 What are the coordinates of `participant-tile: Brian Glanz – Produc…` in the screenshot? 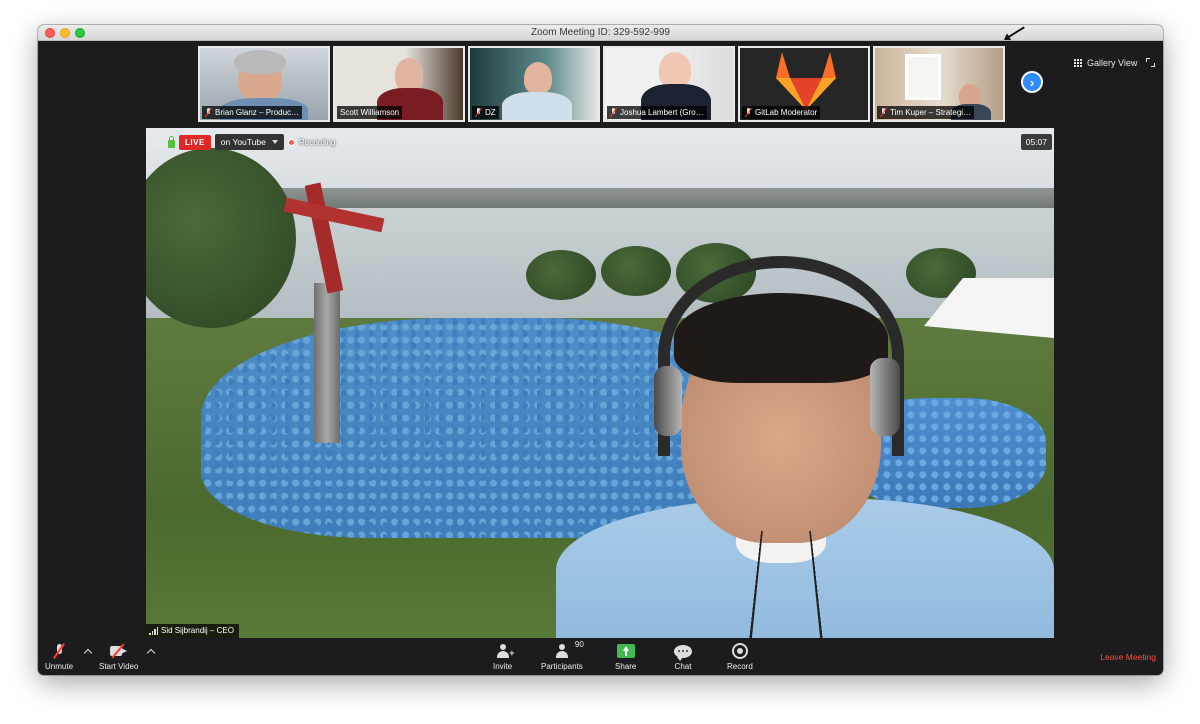 It's located at (264, 84).